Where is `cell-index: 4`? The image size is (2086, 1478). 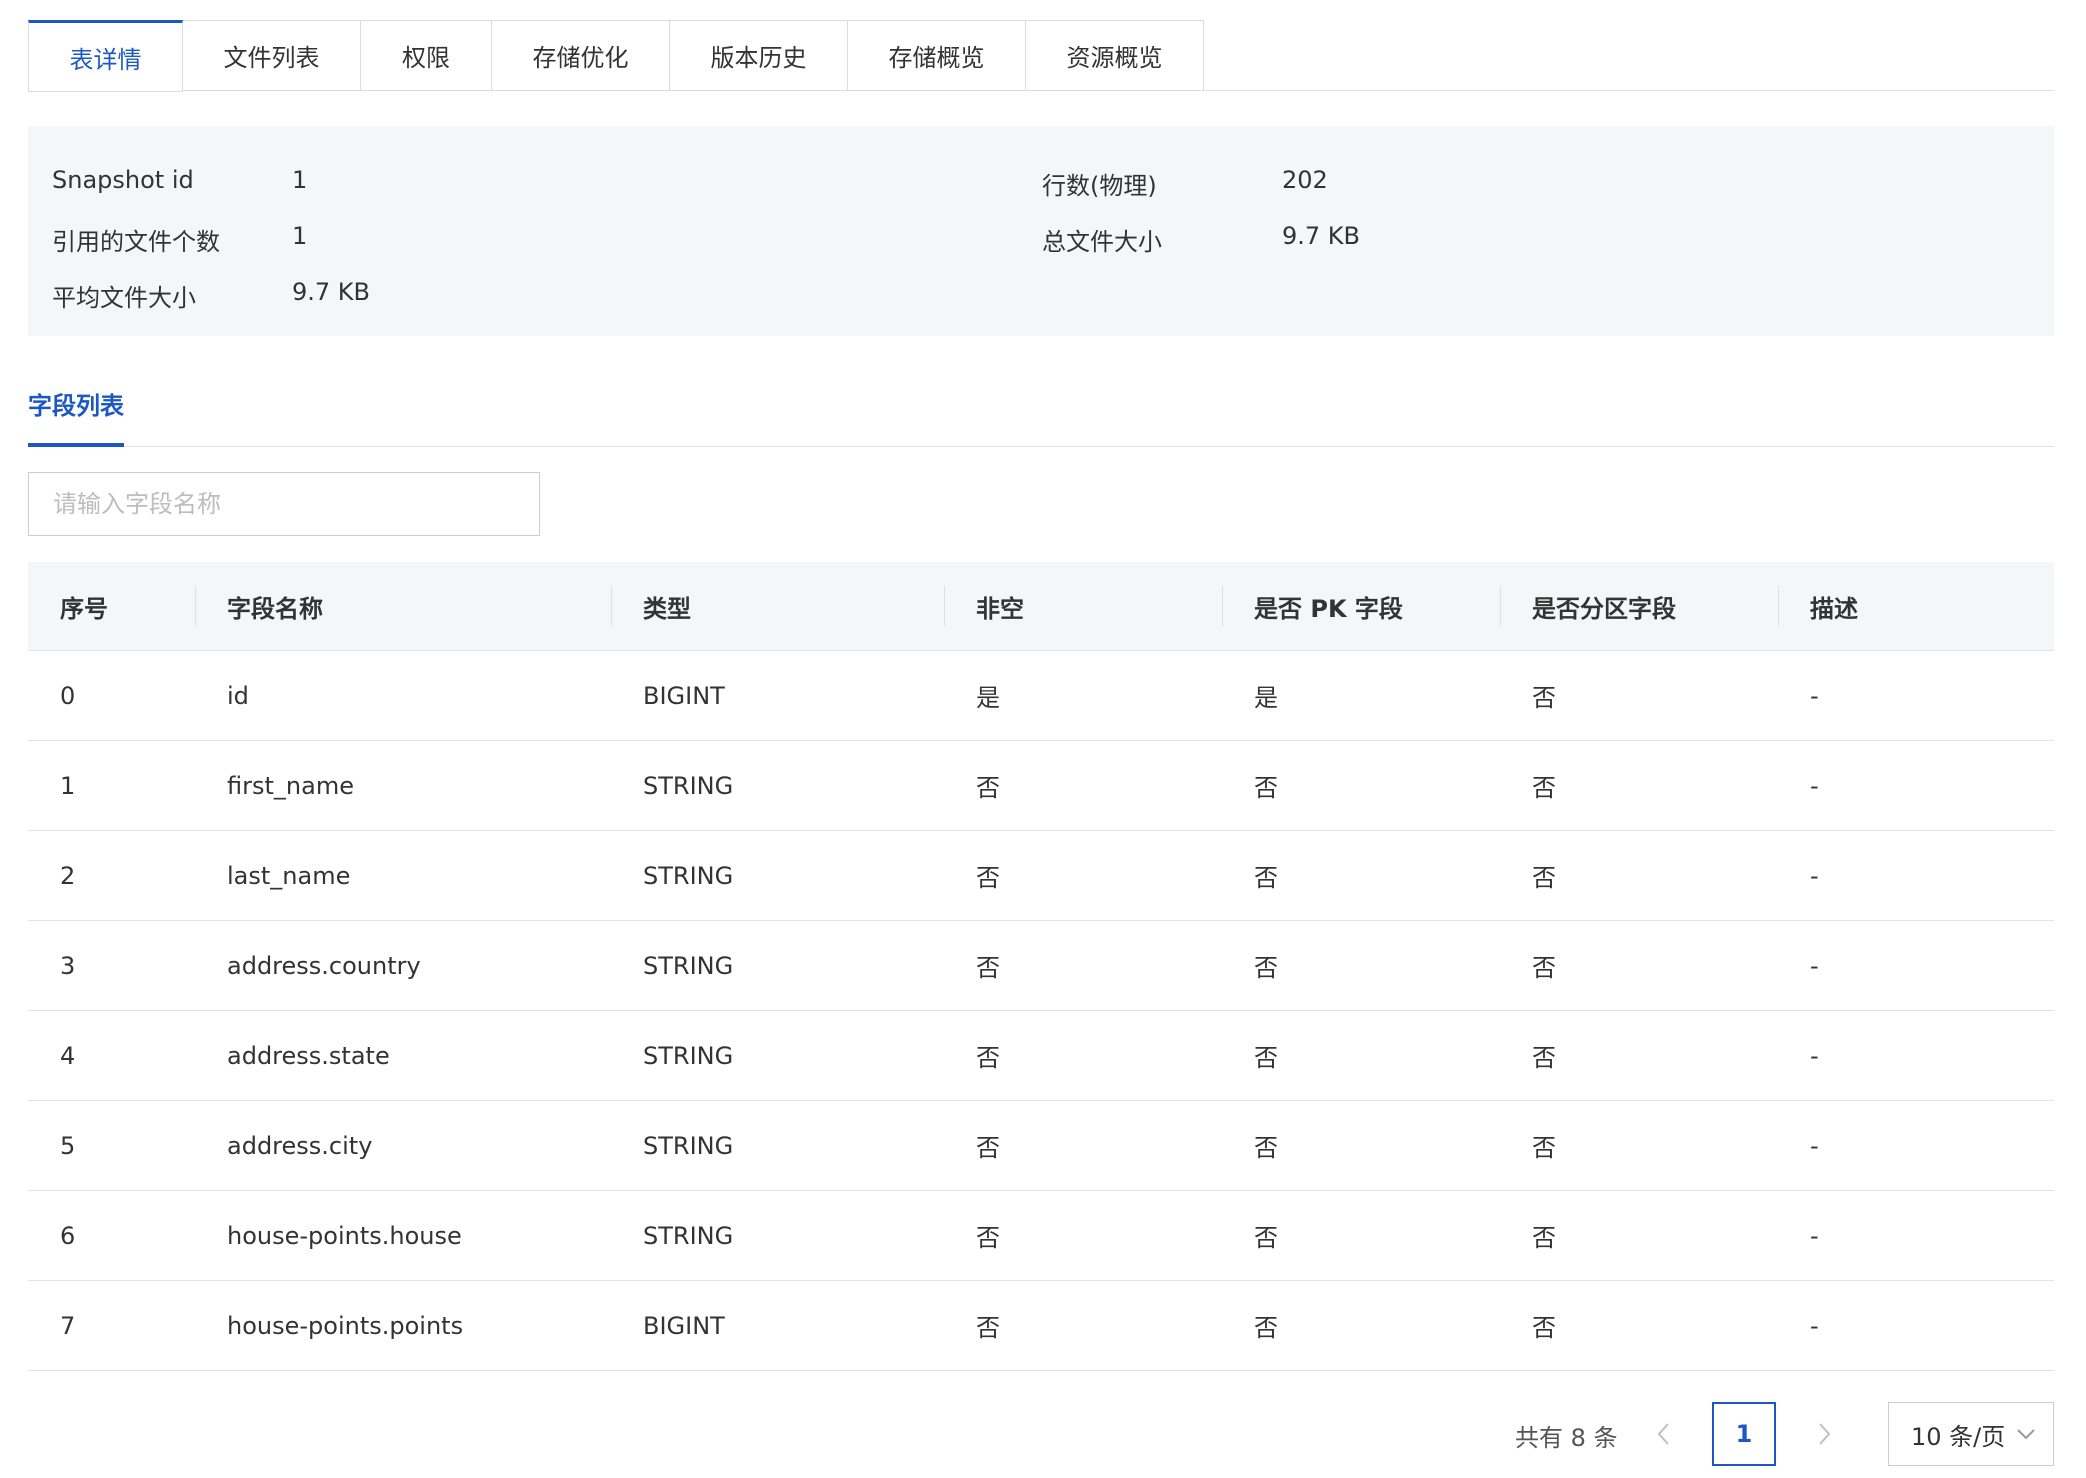
cell-index: 4 is located at coordinates (68, 1055).